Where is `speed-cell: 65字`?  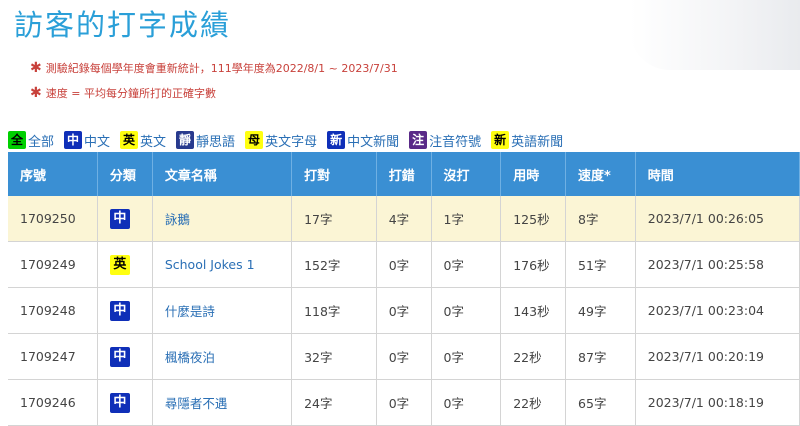
speed-cell: 65字 is located at coordinates (600, 402).